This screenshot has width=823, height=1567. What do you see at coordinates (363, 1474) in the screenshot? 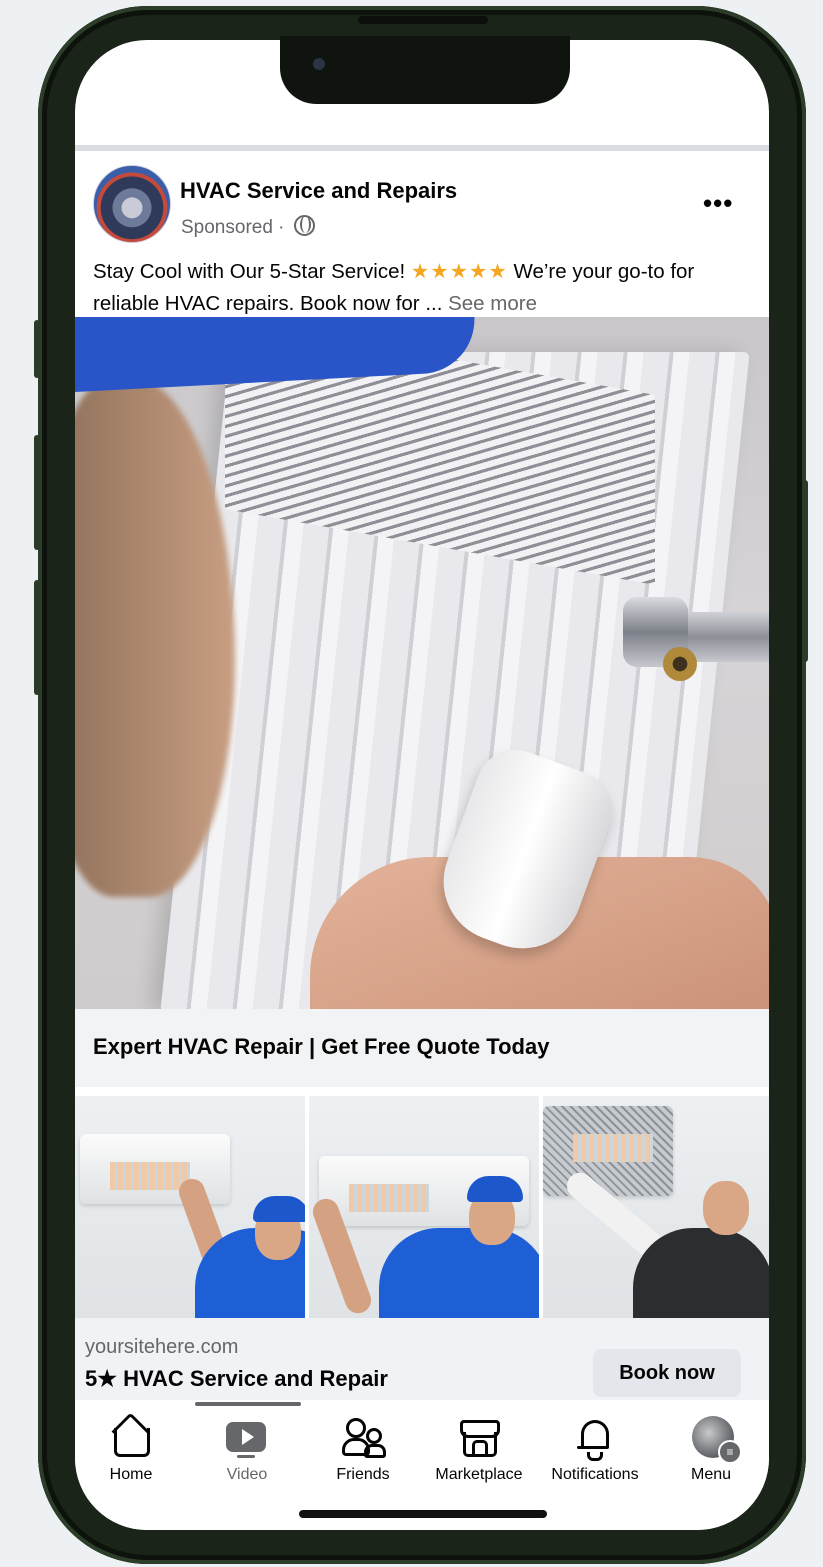
I see `tab-label-friends: Friends` at bounding box center [363, 1474].